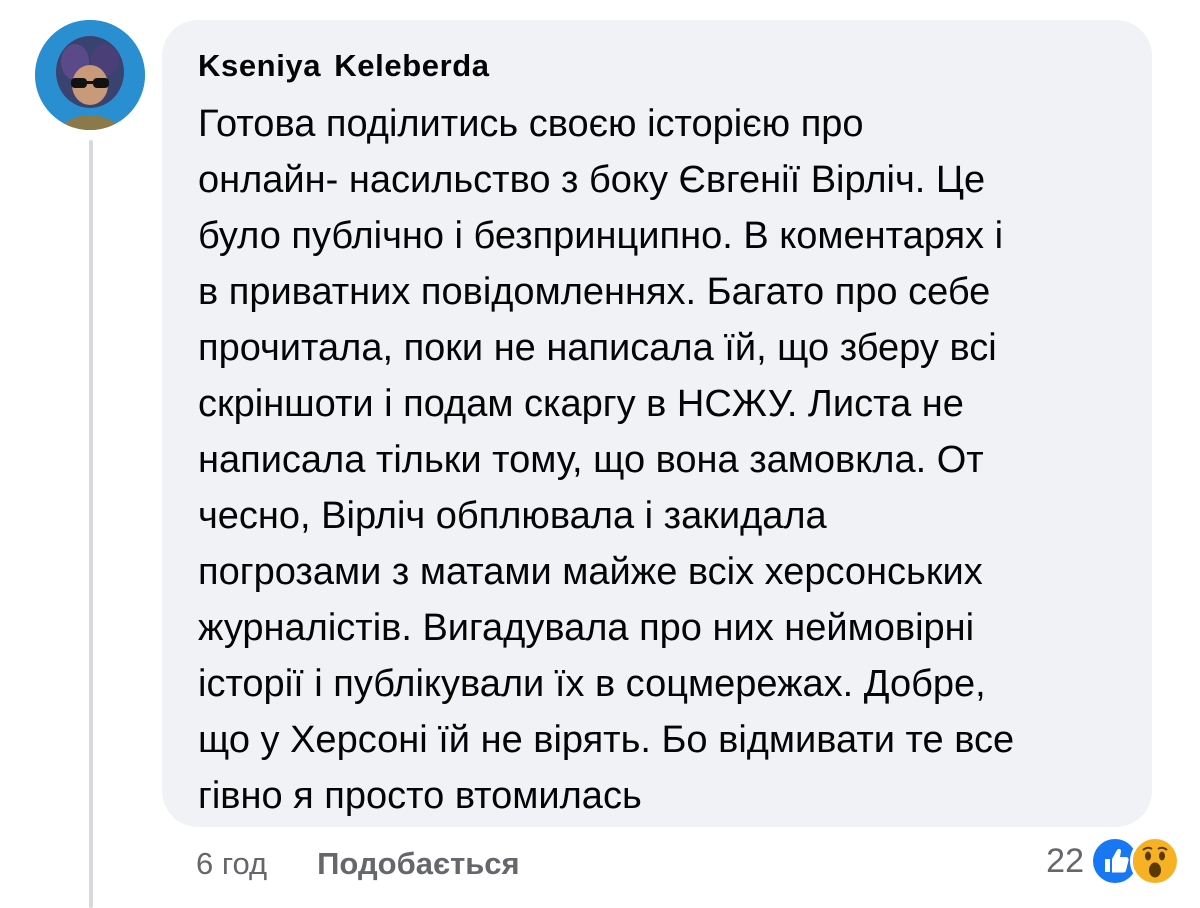 This screenshot has height=908, width=1200. I want to click on comment-author: Kseniya Keleberda, so click(659, 66).